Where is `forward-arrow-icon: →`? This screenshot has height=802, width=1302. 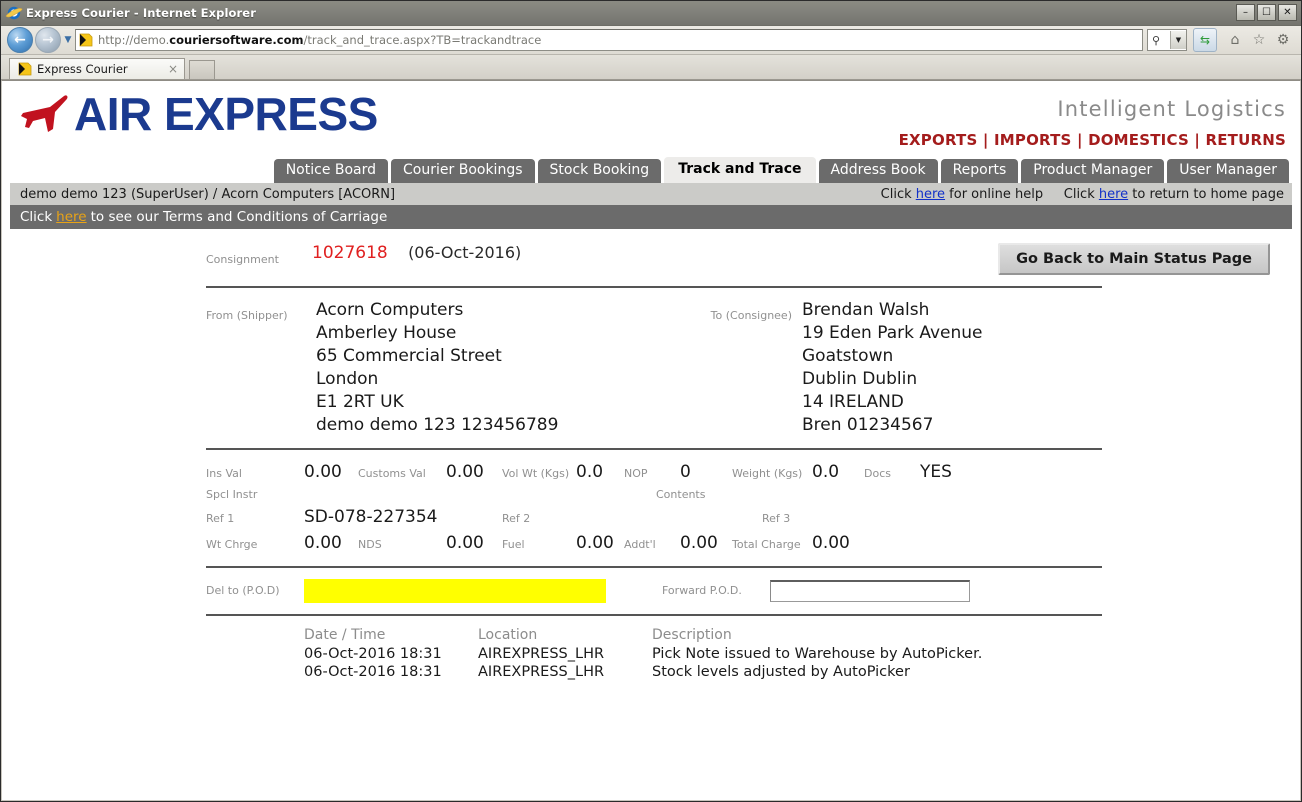 forward-arrow-icon: → is located at coordinates (48, 40).